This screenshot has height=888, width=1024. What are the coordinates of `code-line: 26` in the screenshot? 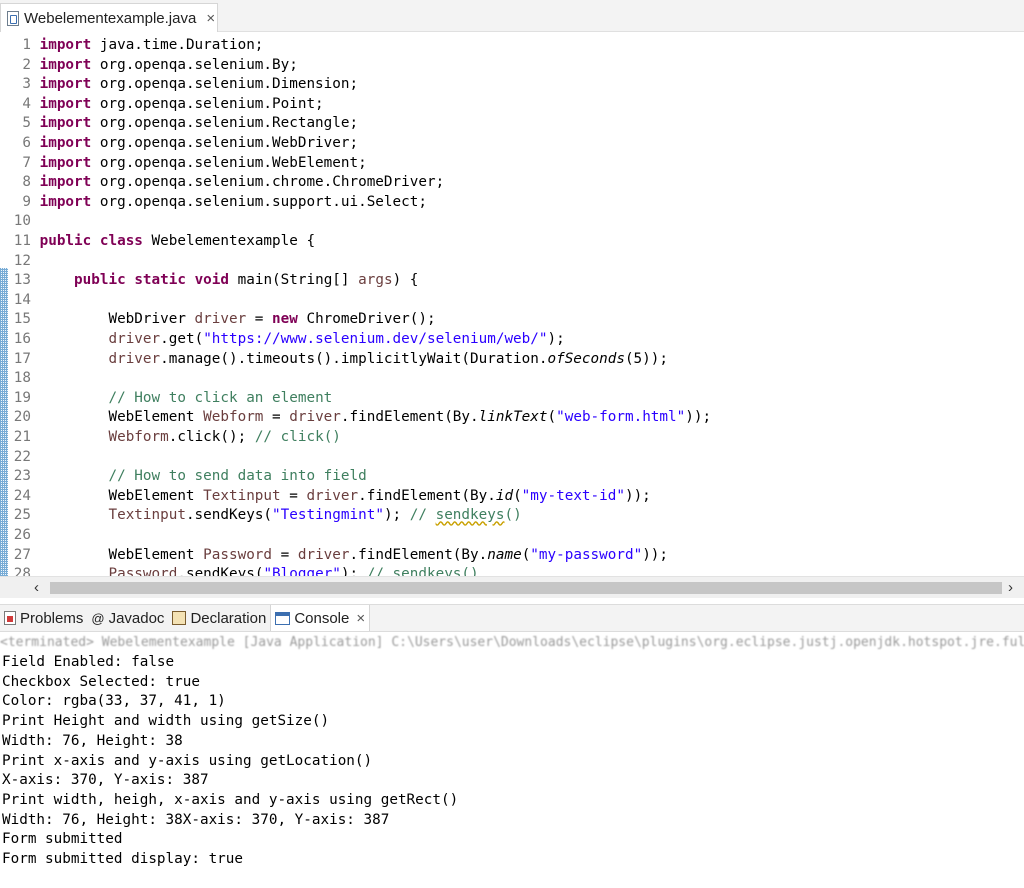 It's located at (512, 536).